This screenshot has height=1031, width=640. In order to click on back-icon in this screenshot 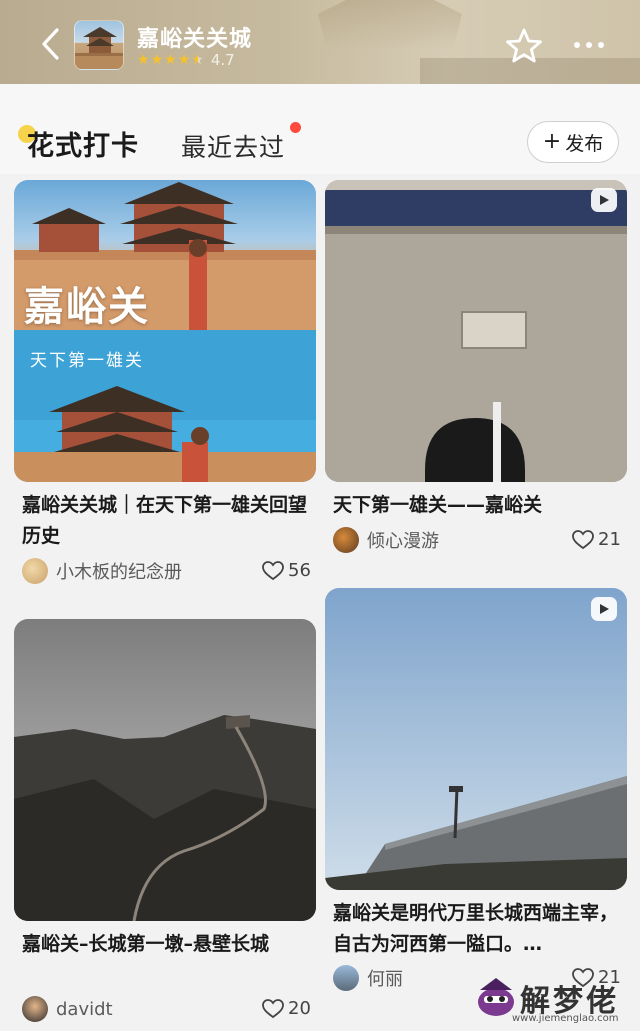, I will do `click(50, 44)`.